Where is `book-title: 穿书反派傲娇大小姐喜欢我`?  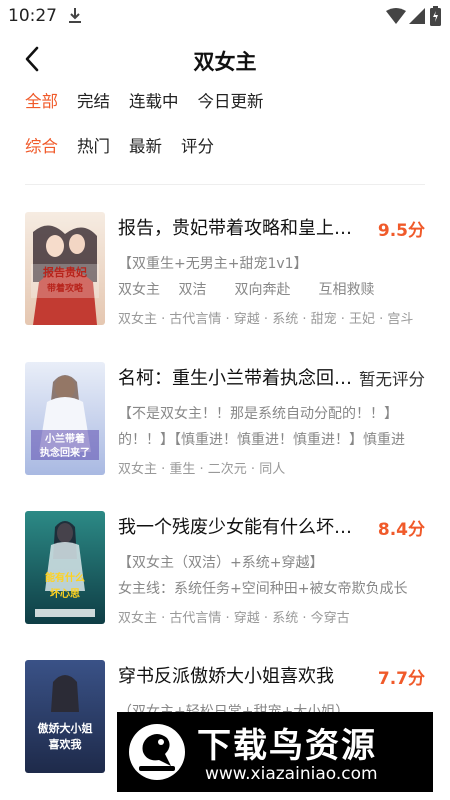
book-title: 穿书反派傲娇大小姐喜欢我 is located at coordinates (226, 676).